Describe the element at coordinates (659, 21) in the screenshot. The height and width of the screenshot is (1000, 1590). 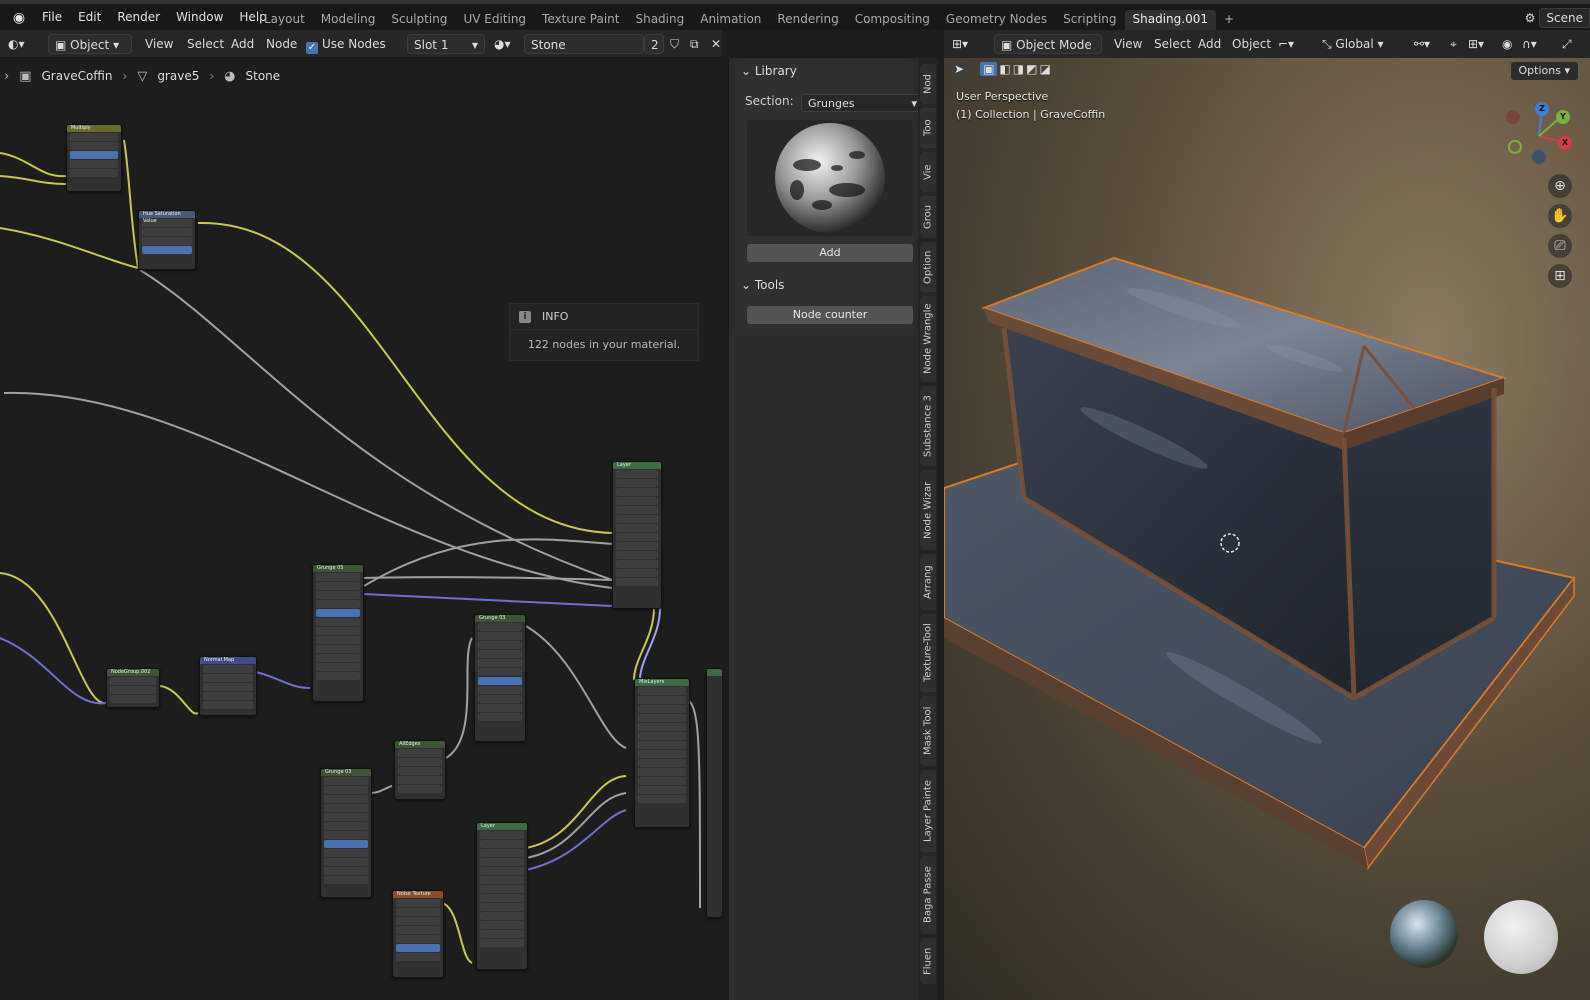
I see `tab-shading: Shading` at that location.